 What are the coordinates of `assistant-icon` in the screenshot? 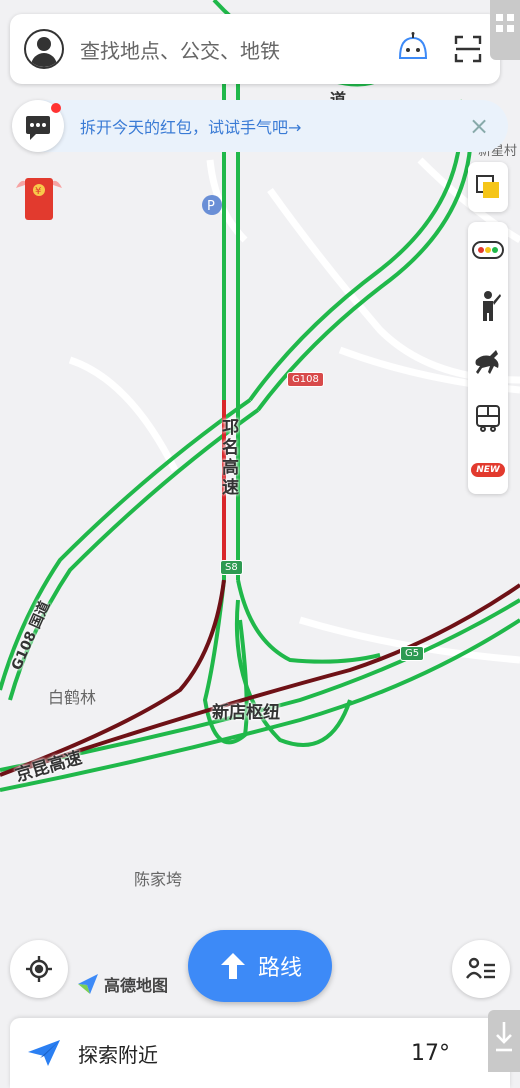 It's located at (413, 49).